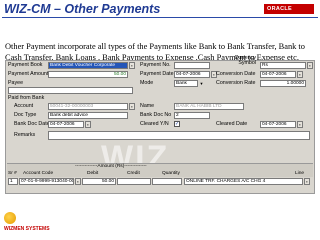 This screenshot has height=240, width=320. What do you see at coordinates (160, 17) in the screenshot?
I see `title-underline` at bounding box center [160, 17].